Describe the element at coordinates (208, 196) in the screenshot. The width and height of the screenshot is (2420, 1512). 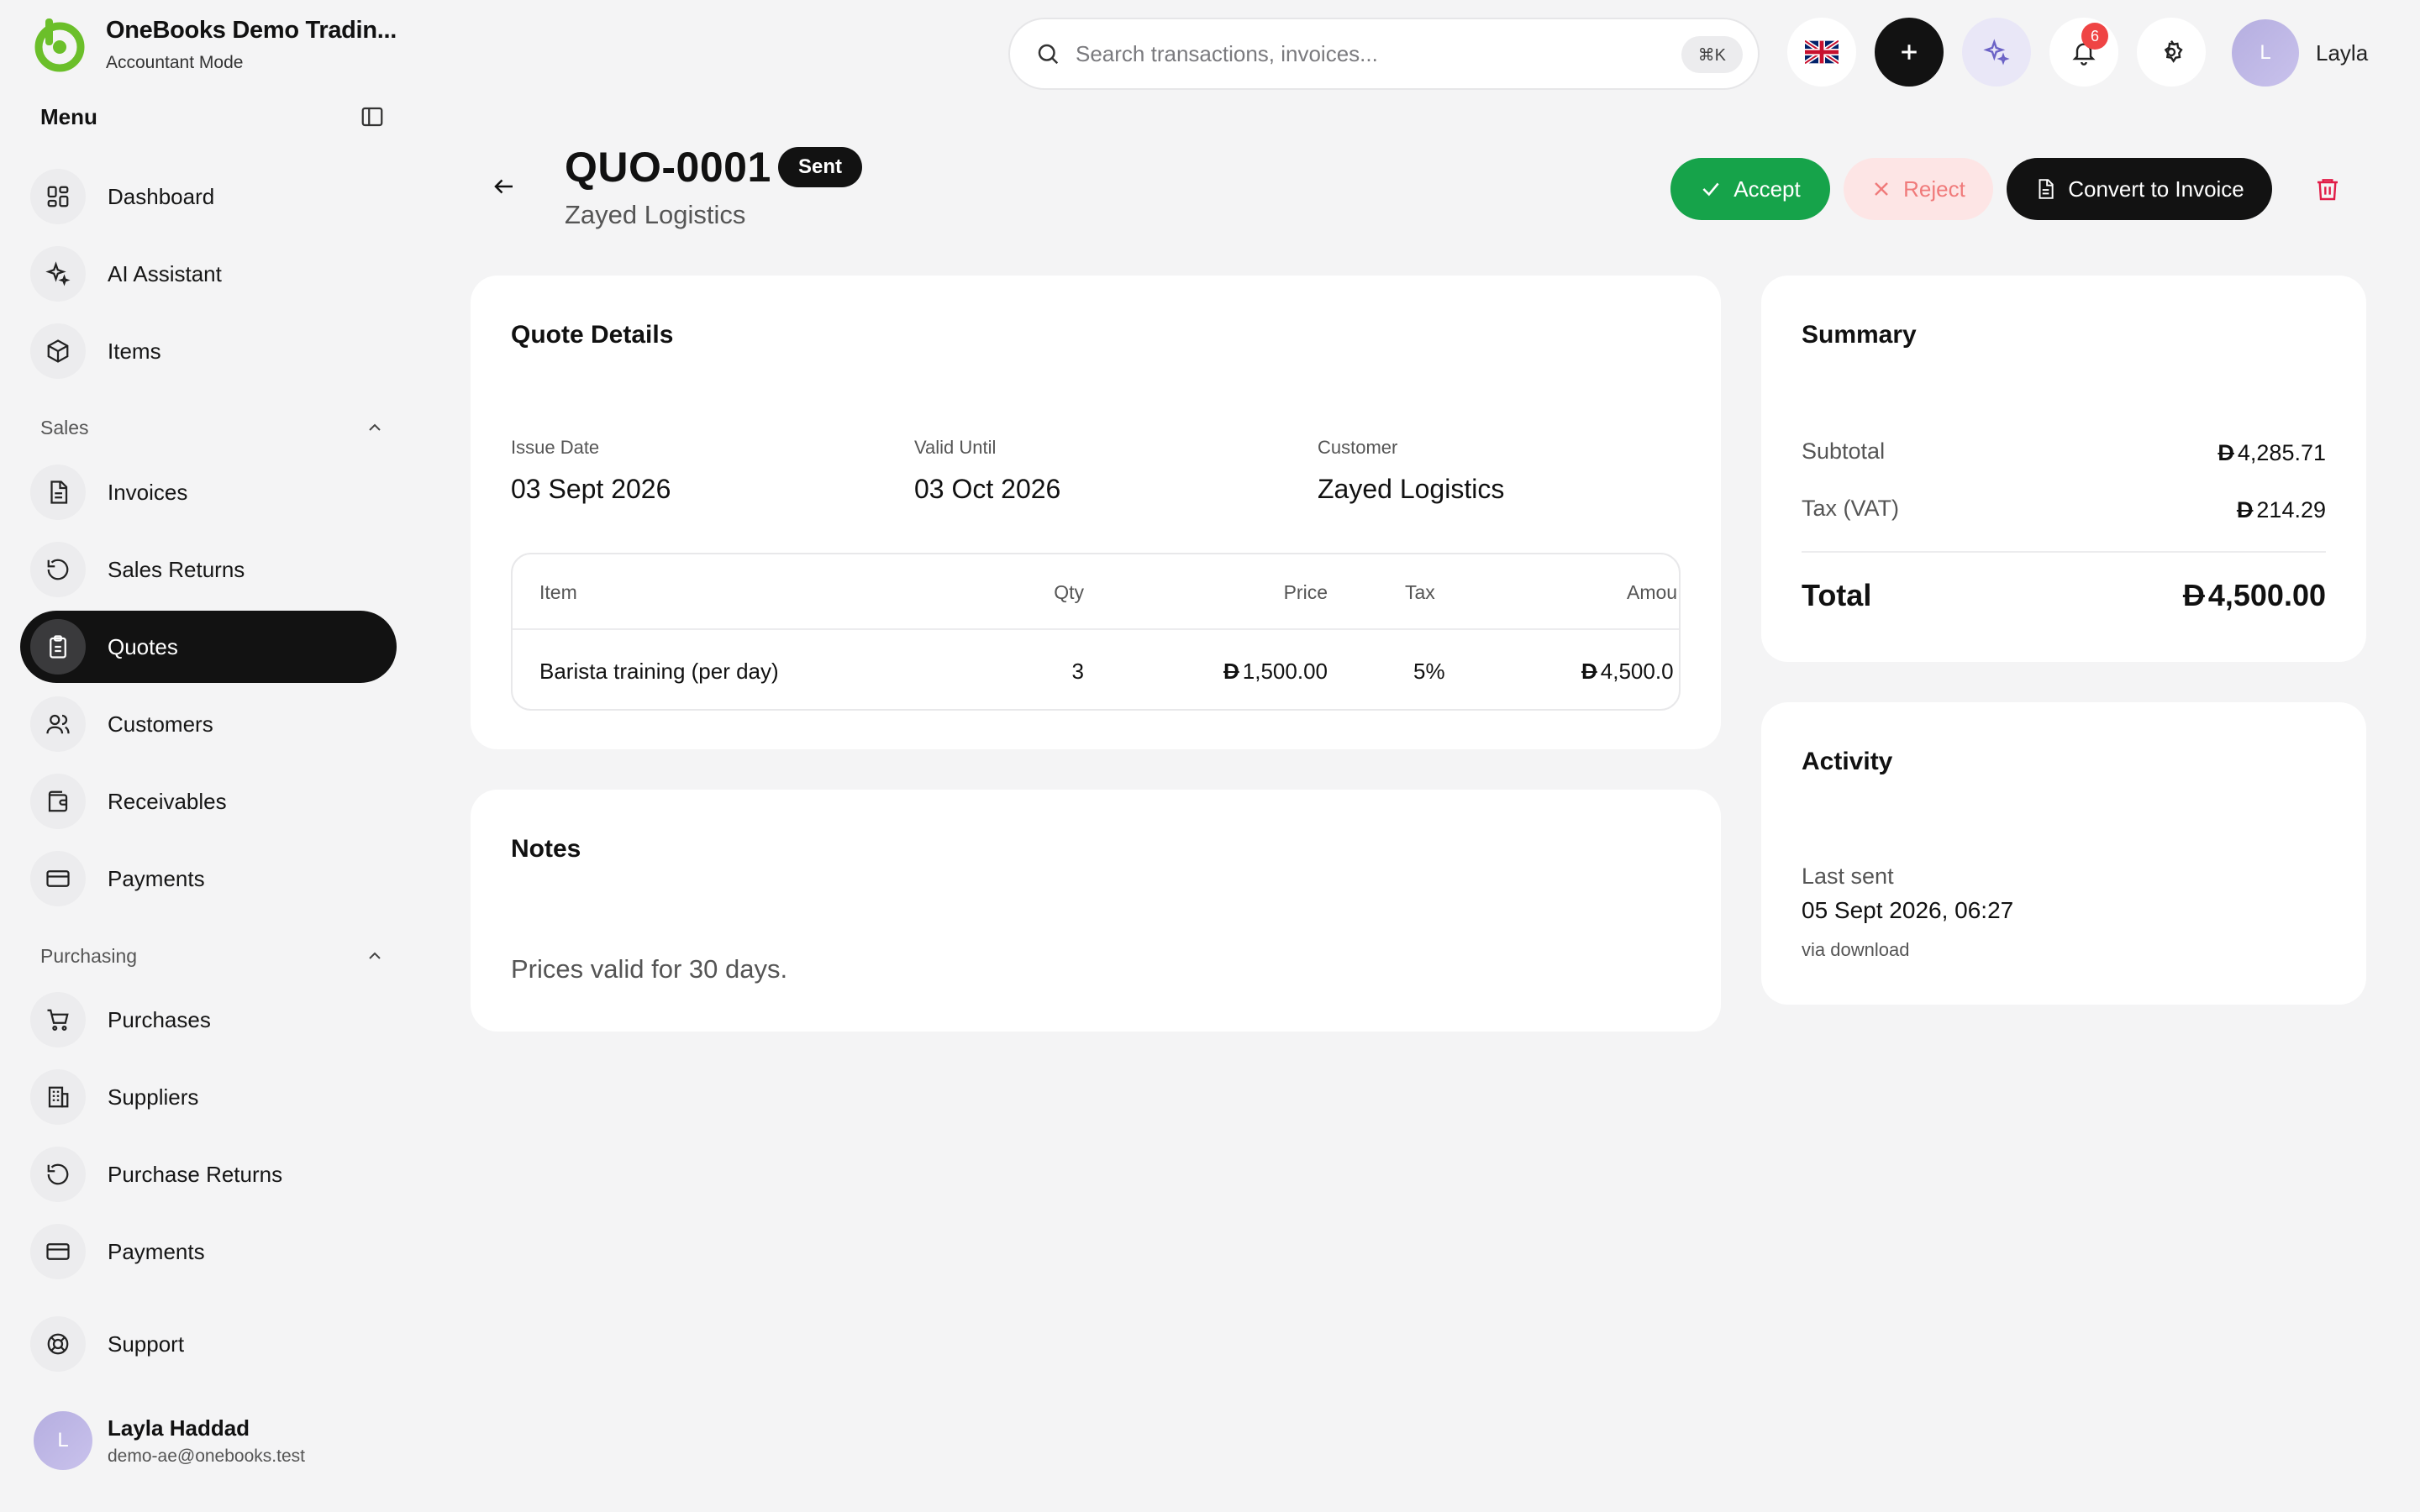
I see `sidebar-item-dashboard: Dashboard` at that location.